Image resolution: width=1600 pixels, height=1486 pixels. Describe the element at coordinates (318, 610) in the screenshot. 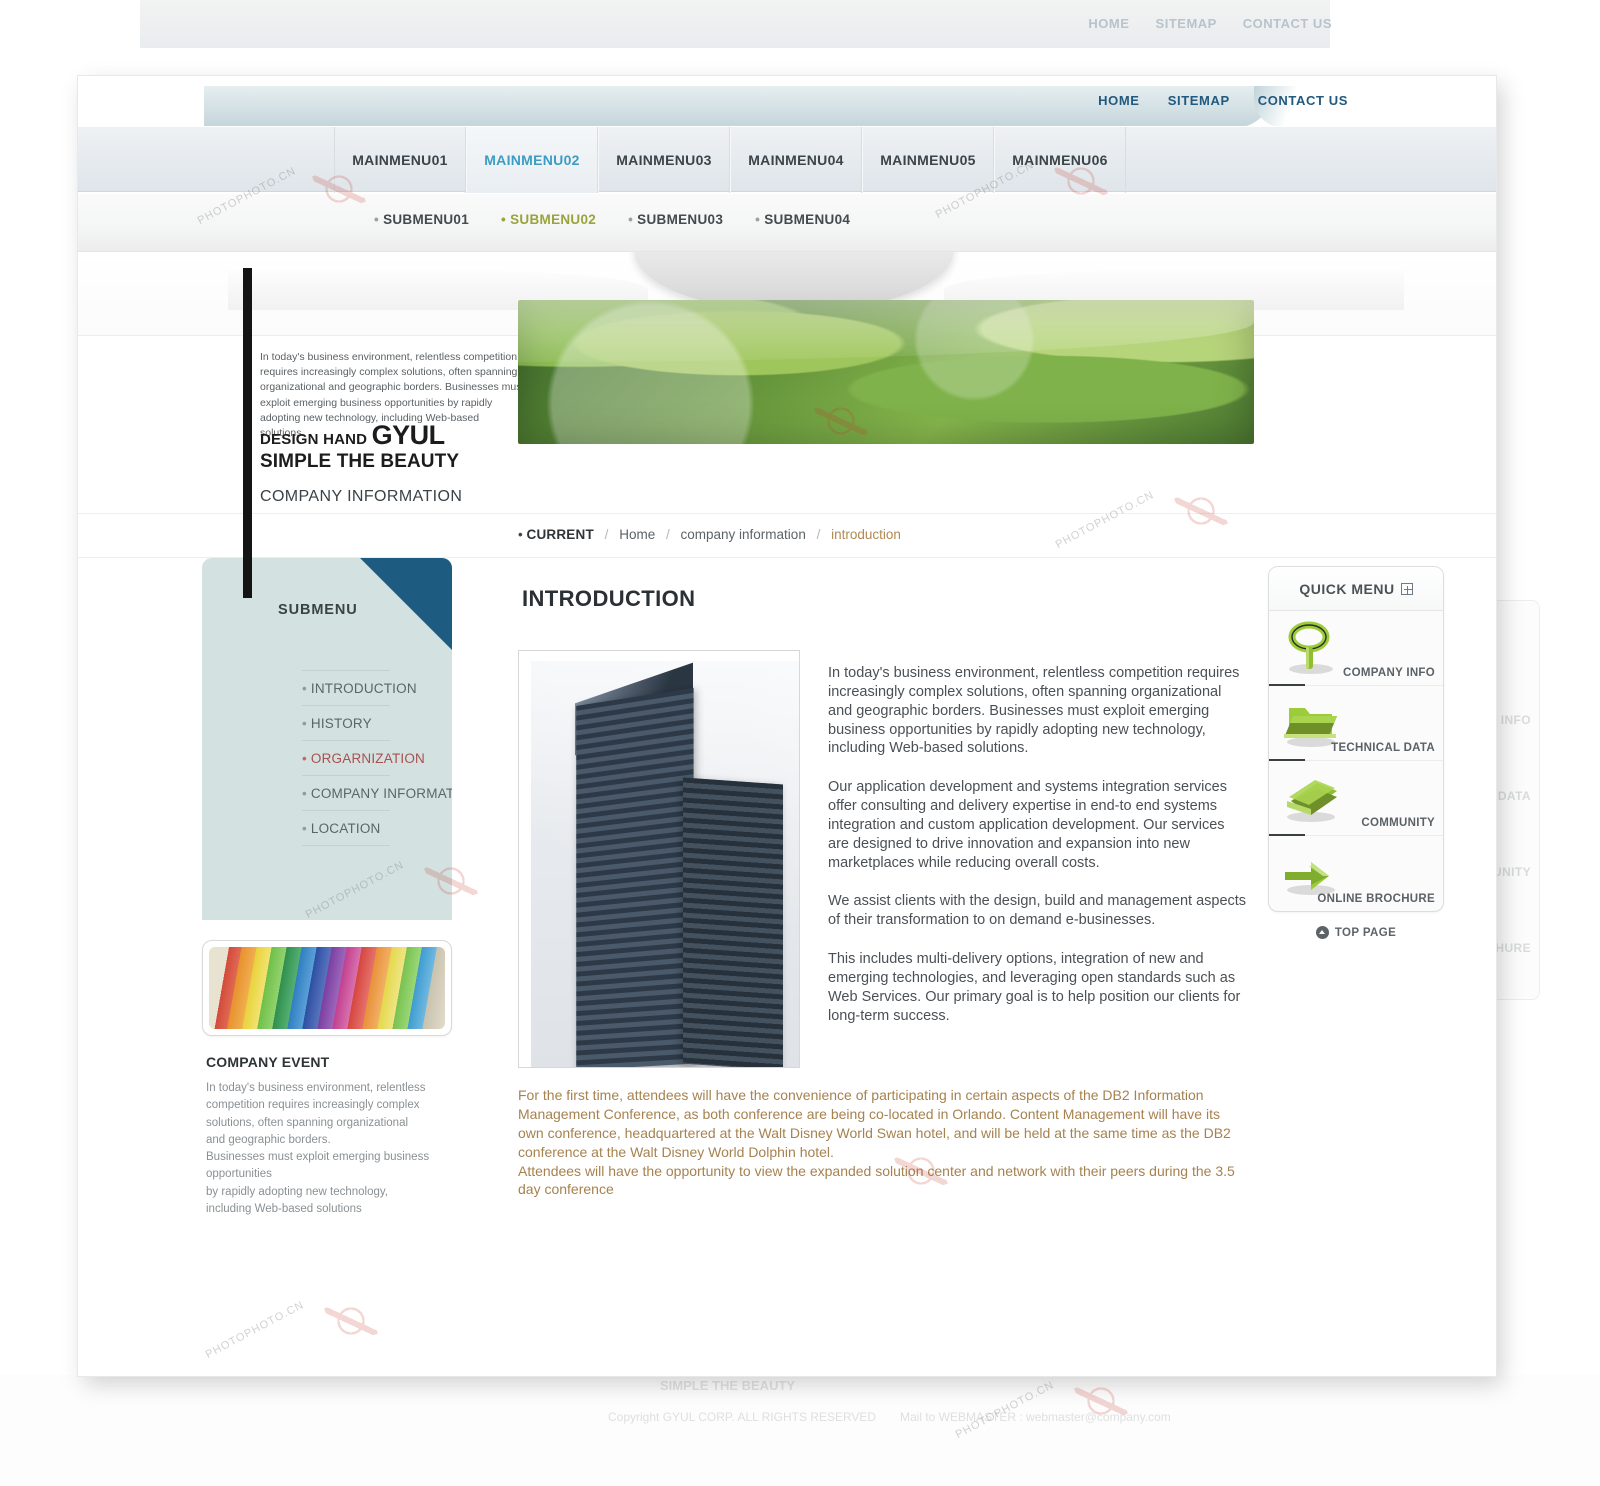

I see `sidebar-title: SUBMENU` at that location.